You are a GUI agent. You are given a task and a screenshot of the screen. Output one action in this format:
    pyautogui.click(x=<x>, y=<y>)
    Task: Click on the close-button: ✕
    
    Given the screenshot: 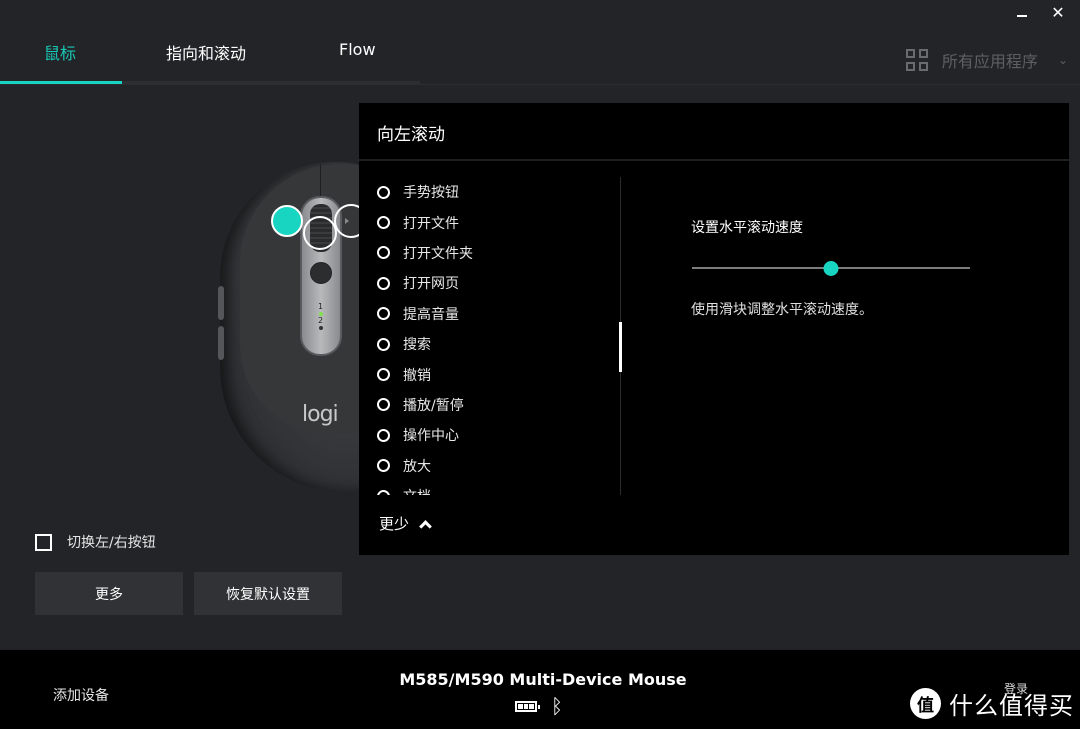 What is the action you would take?
    pyautogui.click(x=1058, y=12)
    